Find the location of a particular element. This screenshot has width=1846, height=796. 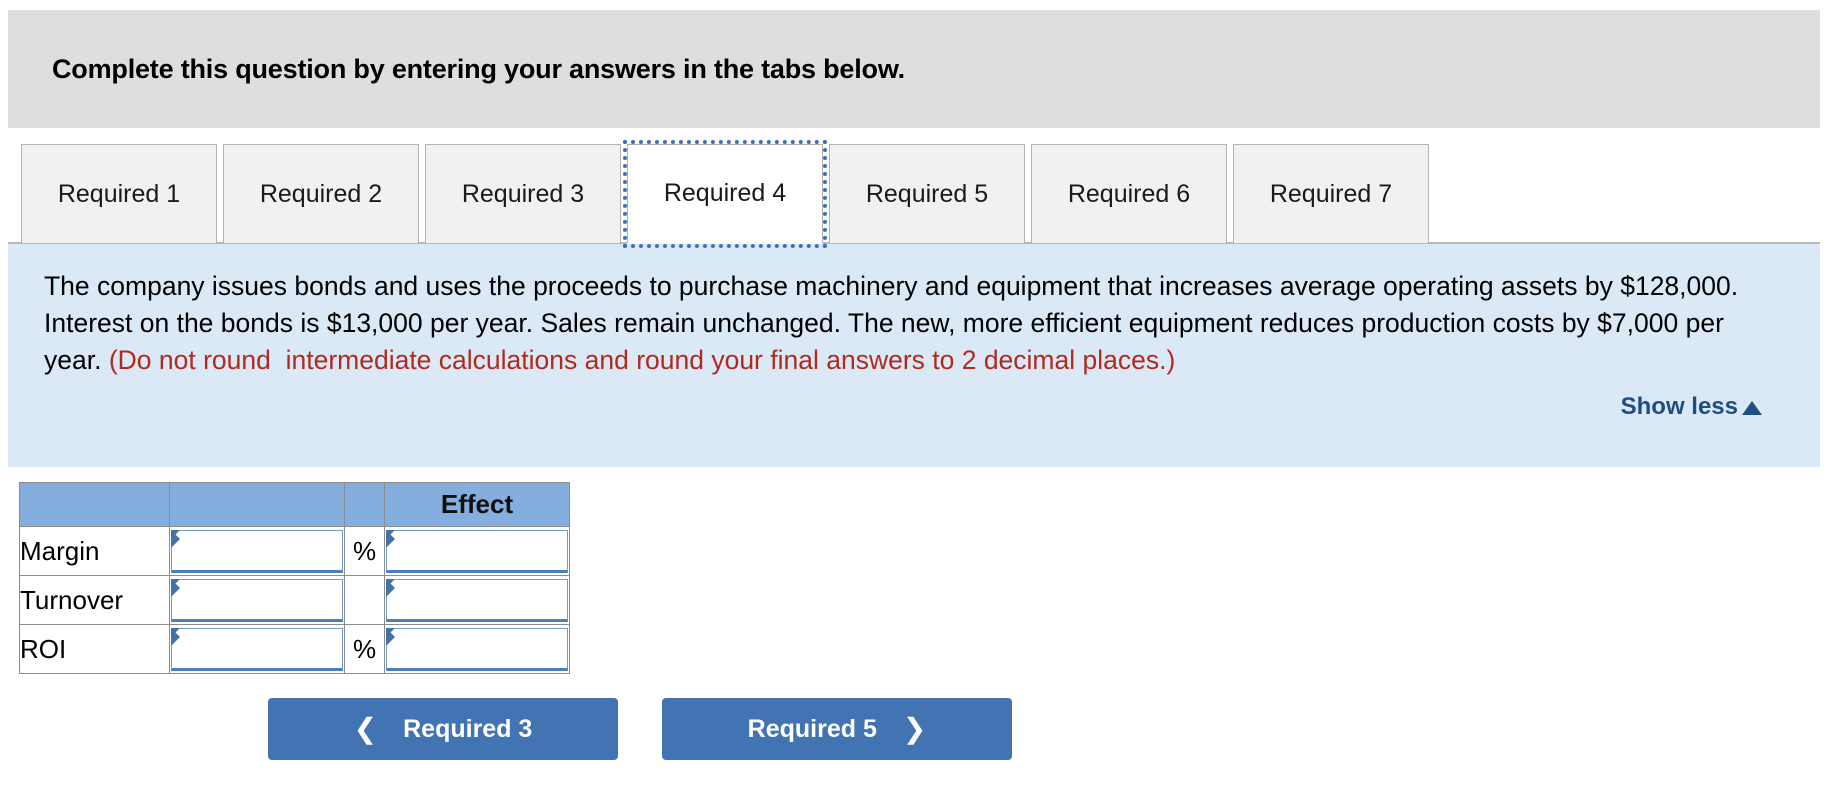

tab-label: Required 4 is located at coordinates (725, 193).